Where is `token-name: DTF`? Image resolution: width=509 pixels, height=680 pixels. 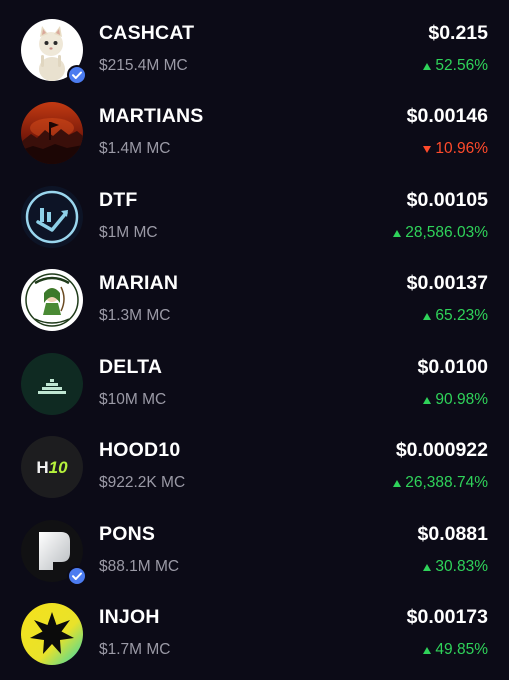
token-name: DTF is located at coordinates (118, 200).